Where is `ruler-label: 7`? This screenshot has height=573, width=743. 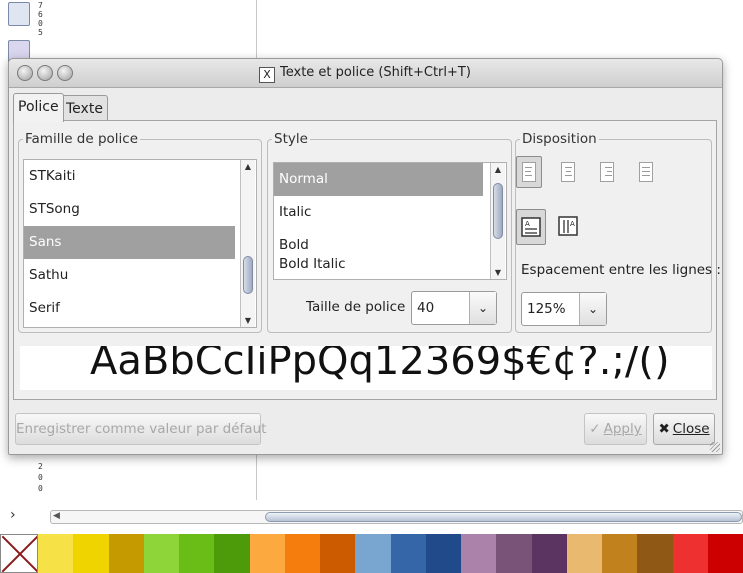 ruler-label: 7 is located at coordinates (40, 5).